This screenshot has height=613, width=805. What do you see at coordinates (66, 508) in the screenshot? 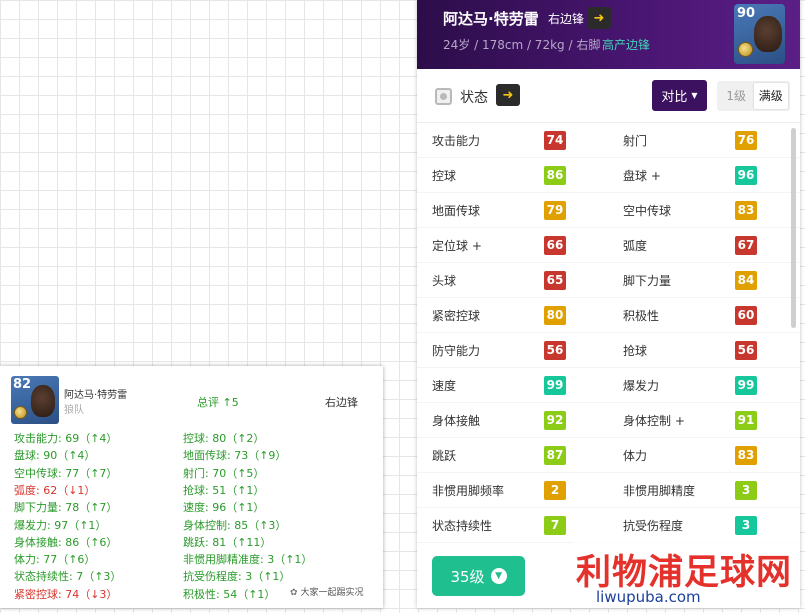
I see `comparison-line: 脚下力量: 78（↑7）` at bounding box center [66, 508].